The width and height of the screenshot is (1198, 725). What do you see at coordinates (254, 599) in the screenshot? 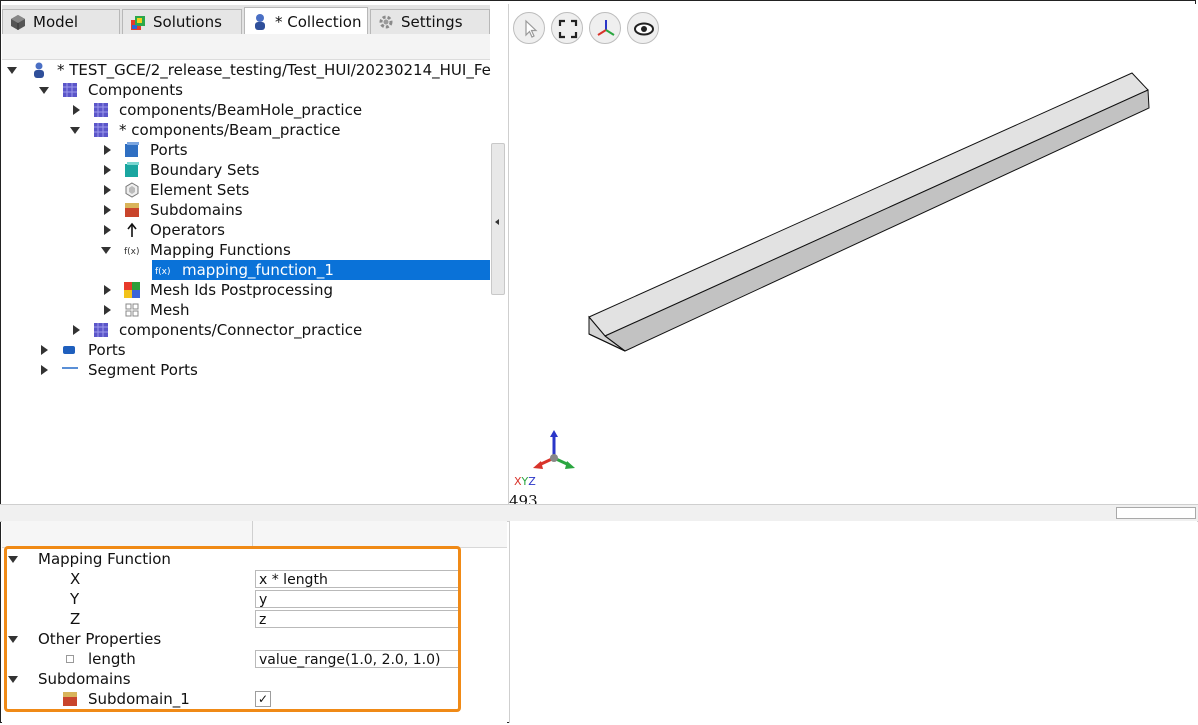
I see `prop-row-y: Y y` at bounding box center [254, 599].